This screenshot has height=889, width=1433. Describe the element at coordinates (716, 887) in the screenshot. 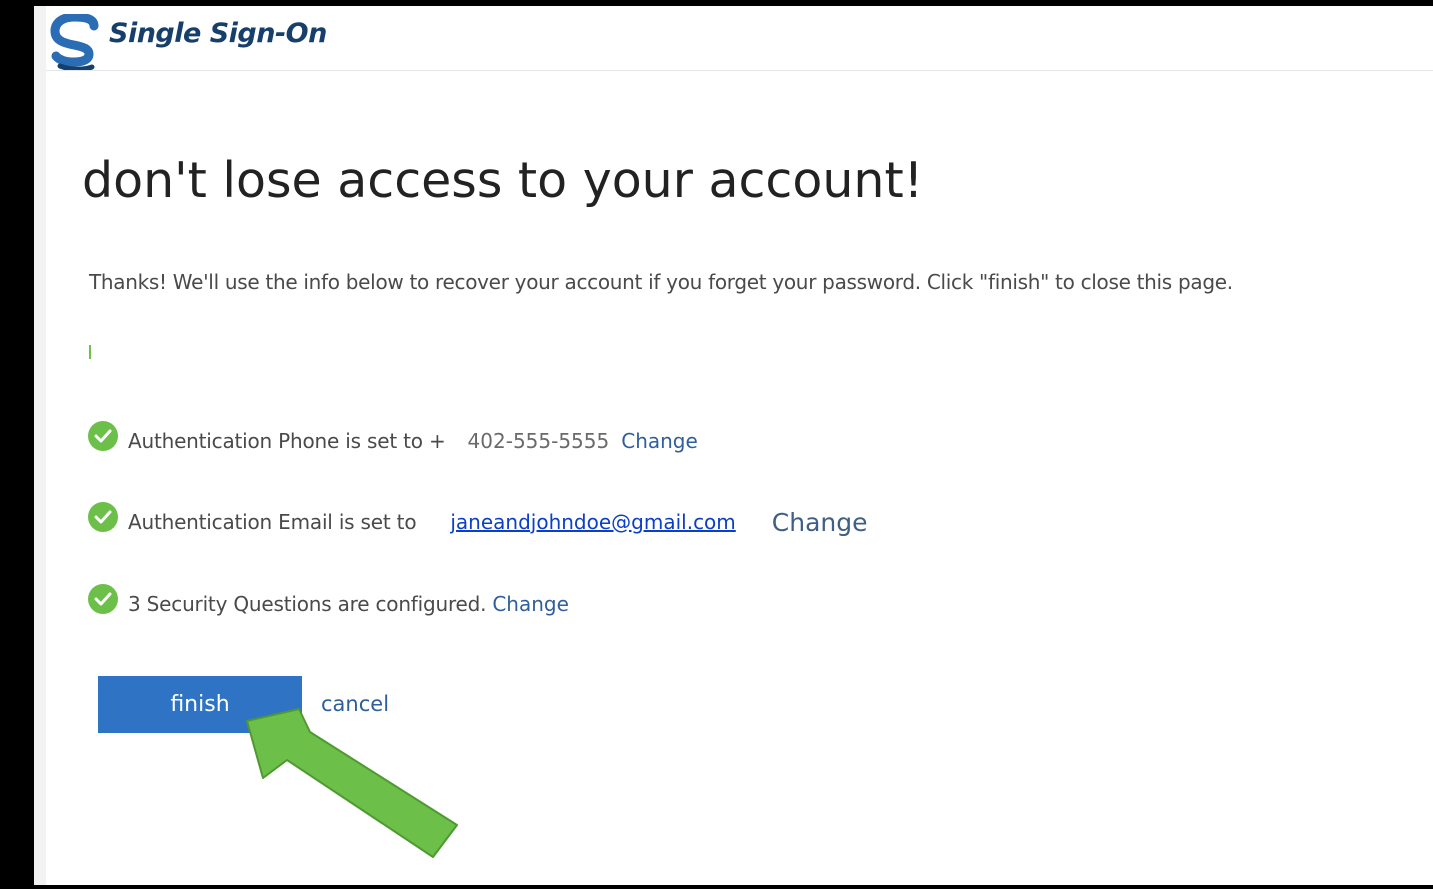

I see `screenshot-frame-bottom` at that location.